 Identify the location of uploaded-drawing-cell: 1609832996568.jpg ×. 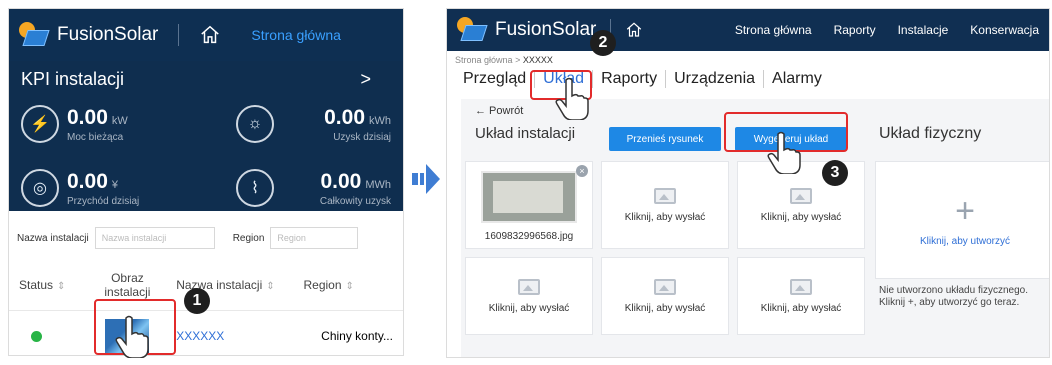
(529, 205).